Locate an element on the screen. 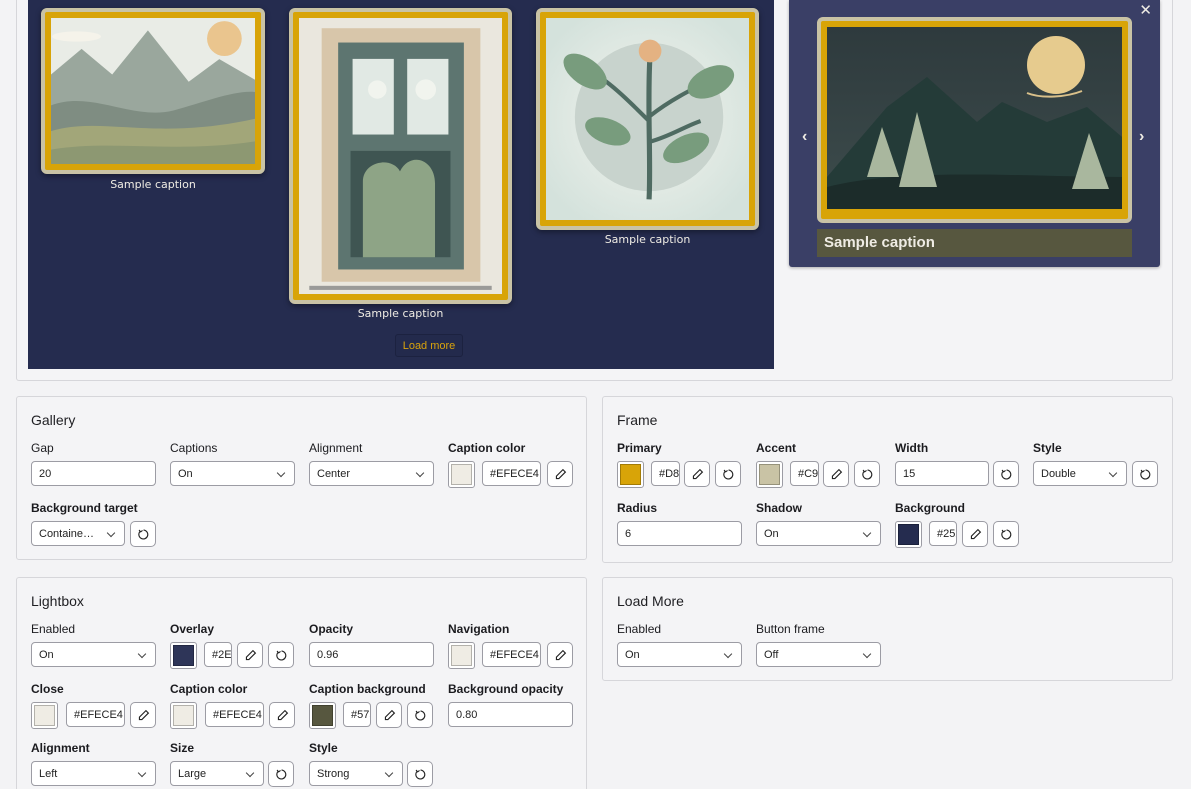 This screenshot has height=789, width=1191. gap-input: 20 is located at coordinates (93, 473).